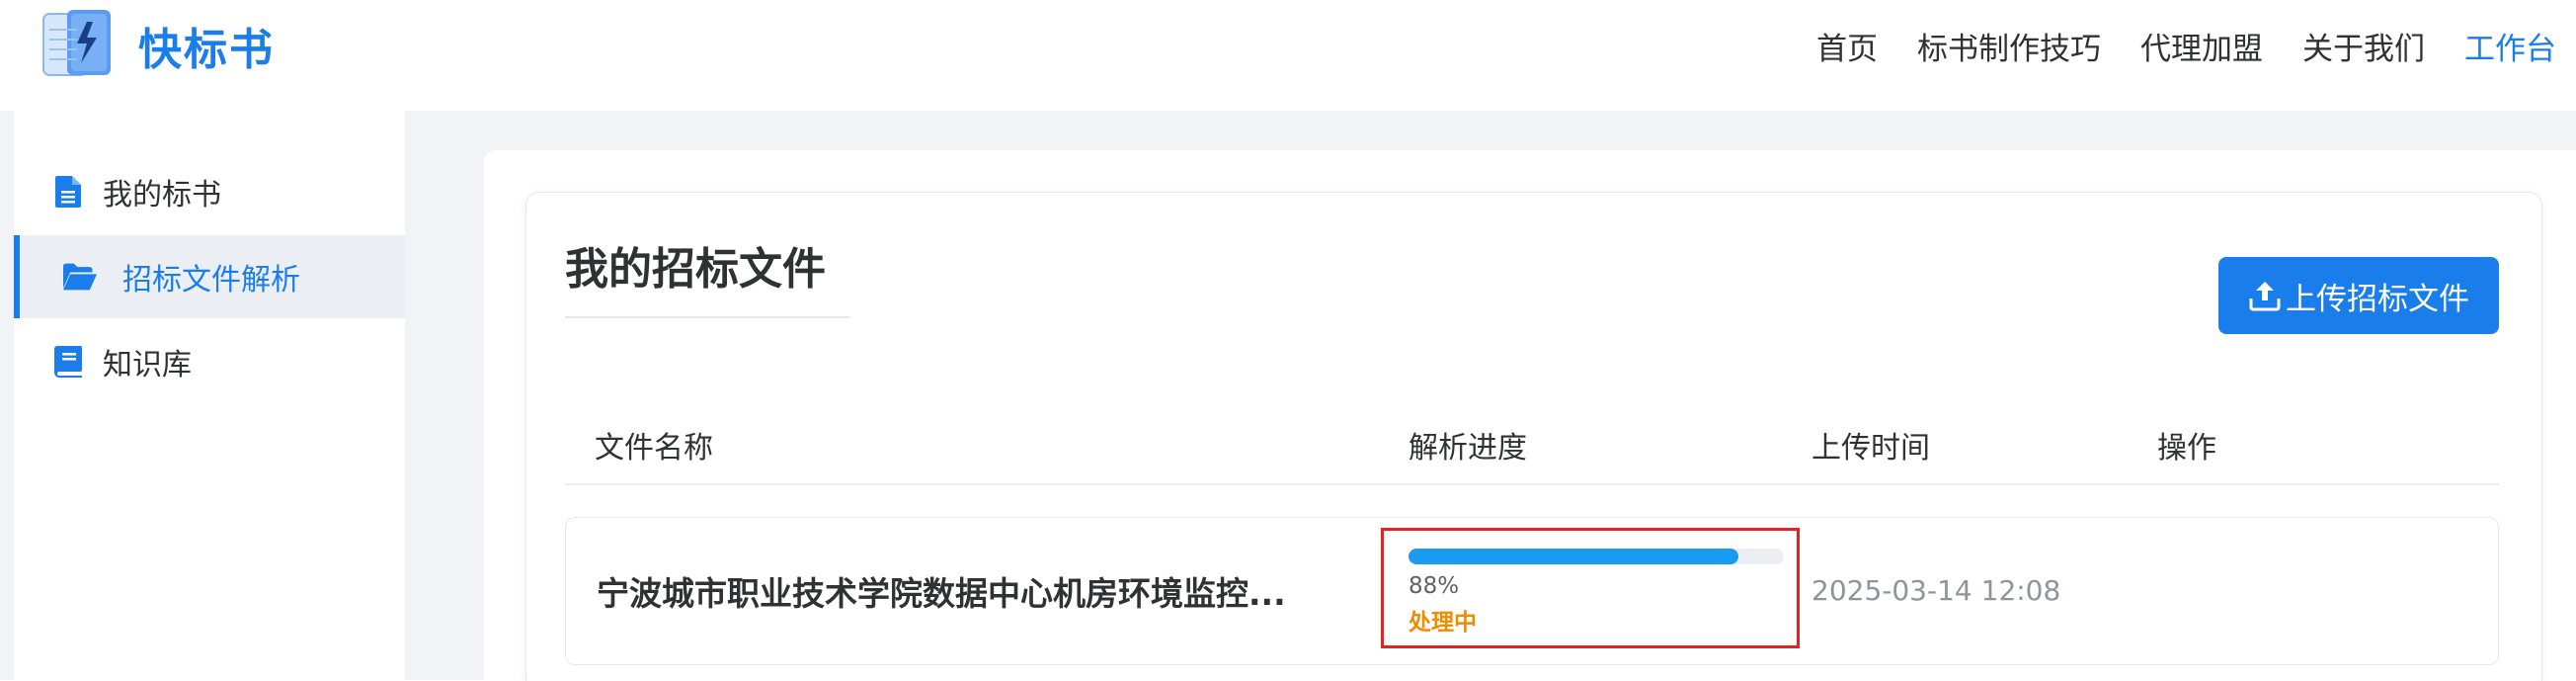 This screenshot has width=2576, height=681. What do you see at coordinates (2201, 46) in the screenshot?
I see `nav-agency: 代理加盟` at bounding box center [2201, 46].